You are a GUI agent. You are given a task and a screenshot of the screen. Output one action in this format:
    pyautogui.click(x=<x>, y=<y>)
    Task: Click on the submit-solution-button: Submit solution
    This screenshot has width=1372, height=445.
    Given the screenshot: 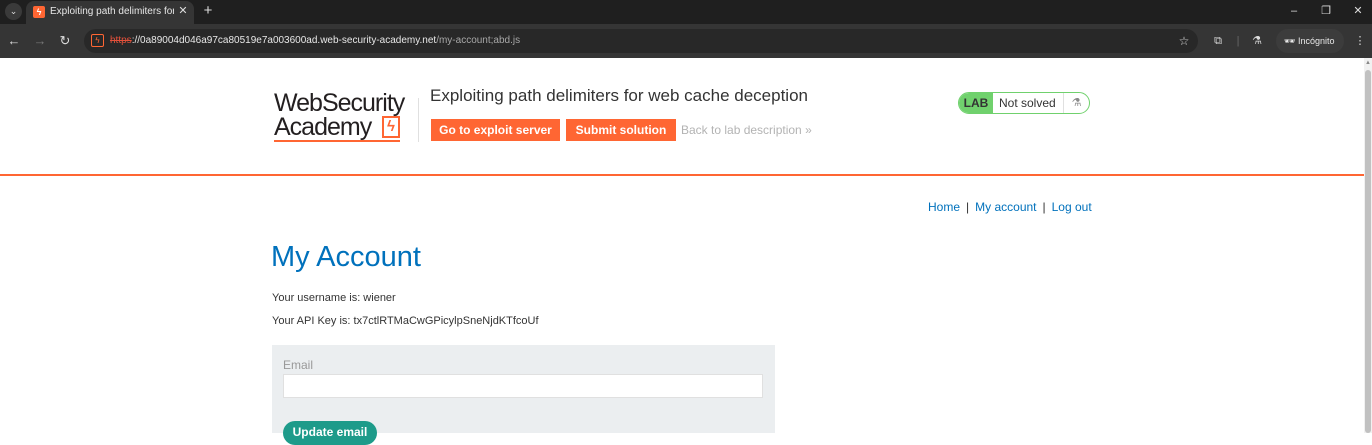 What is the action you would take?
    pyautogui.click(x=621, y=130)
    